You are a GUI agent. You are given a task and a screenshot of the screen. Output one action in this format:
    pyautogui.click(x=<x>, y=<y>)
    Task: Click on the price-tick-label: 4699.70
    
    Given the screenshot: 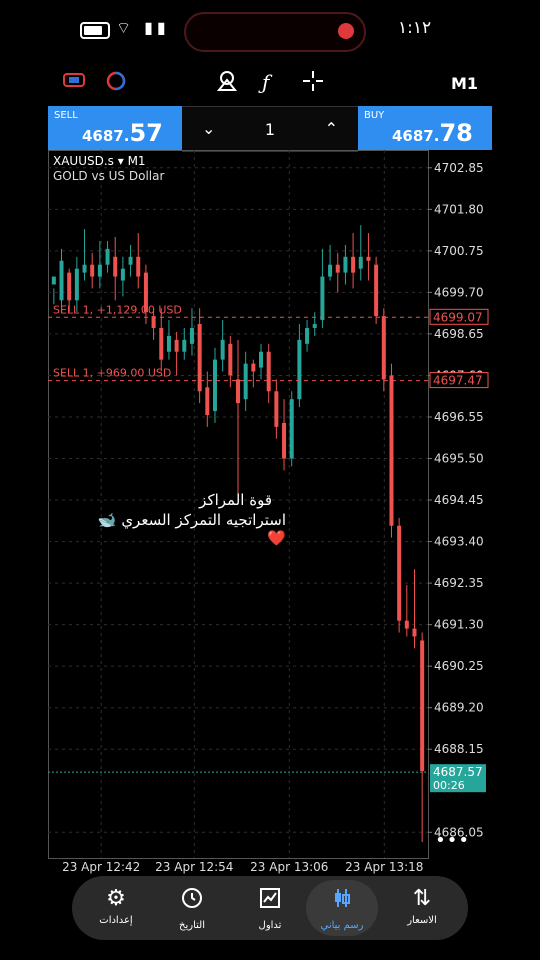 What is the action you would take?
    pyautogui.click(x=459, y=292)
    